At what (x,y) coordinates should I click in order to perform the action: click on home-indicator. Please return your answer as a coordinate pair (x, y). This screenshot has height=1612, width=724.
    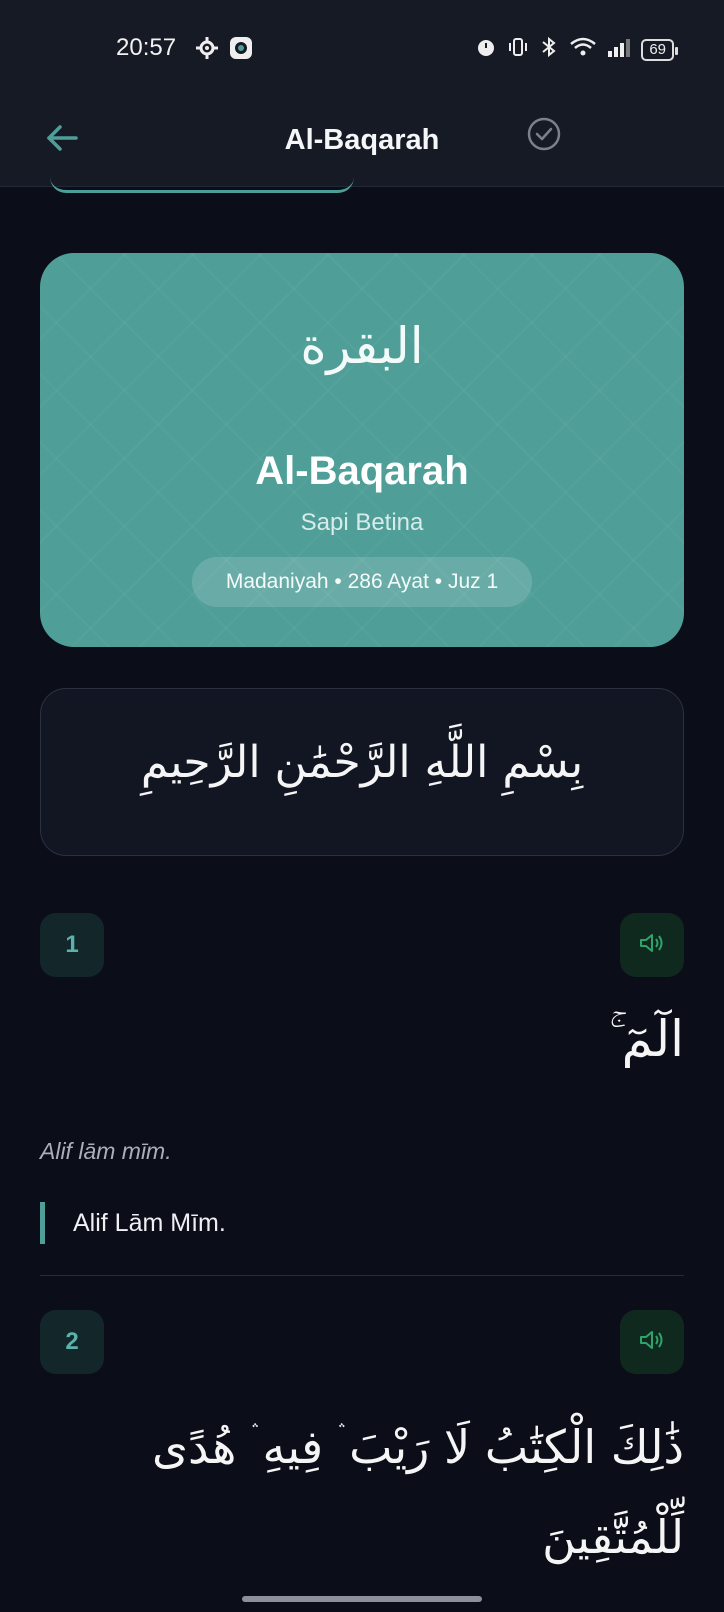
    Looking at the image, I should click on (362, 1599).